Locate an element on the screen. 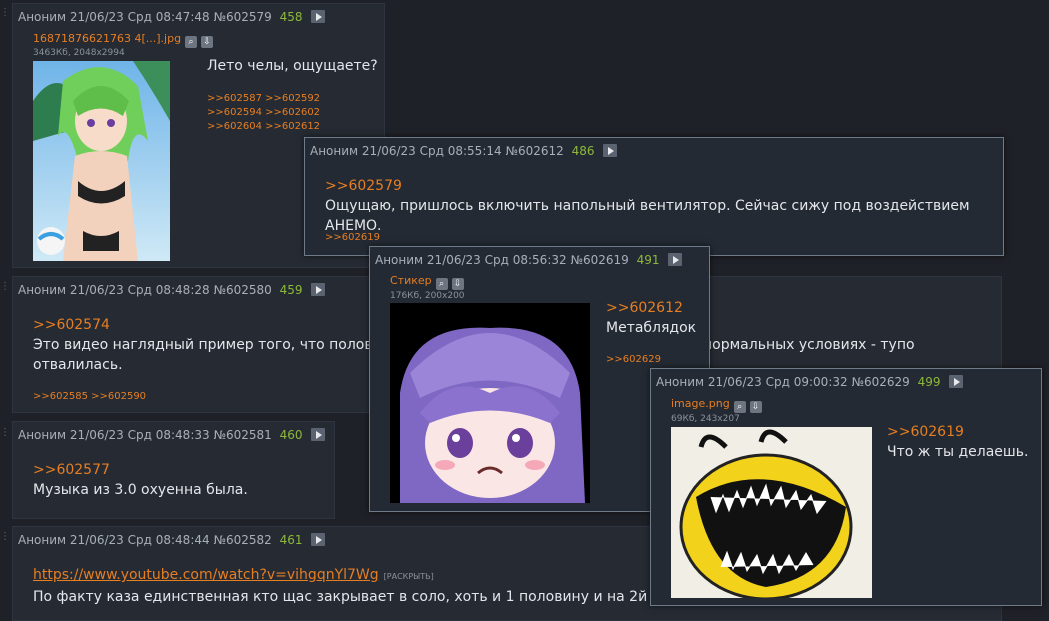 This screenshot has height=621, width=1049. post-header: Аноним 21/06/23 Срд 09:00:32 №602629 499 is located at coordinates (810, 382).